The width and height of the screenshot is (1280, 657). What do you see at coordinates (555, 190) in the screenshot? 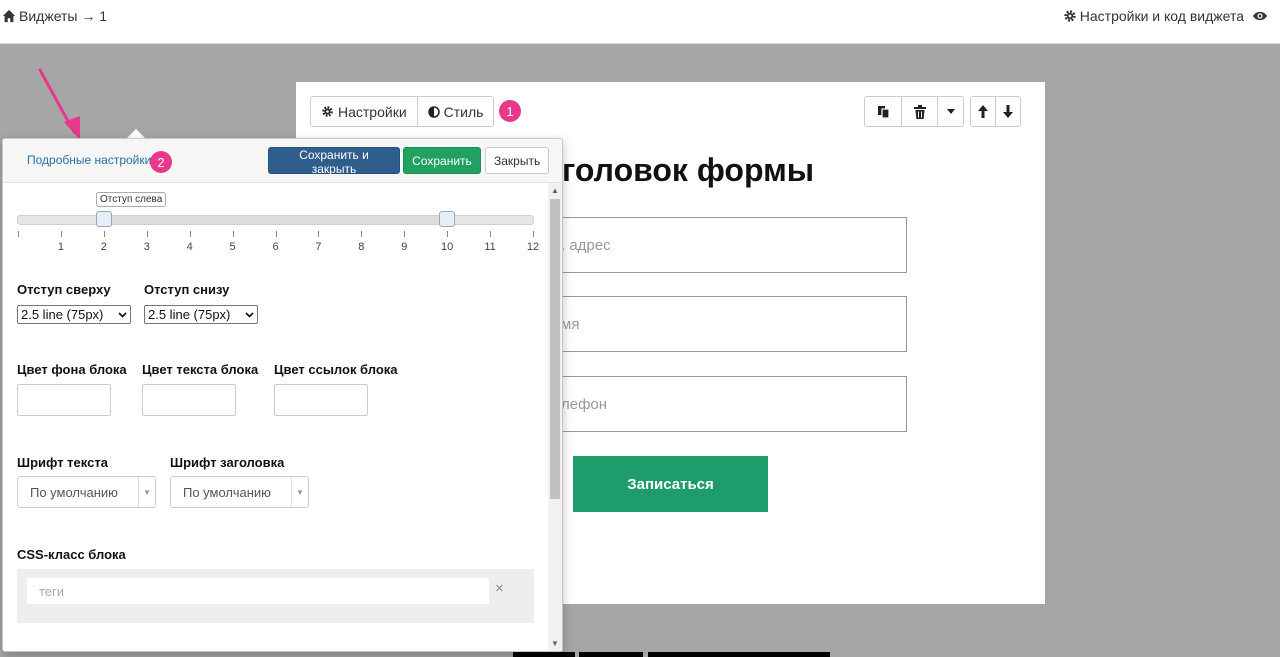
I see `scroll-up-icon: ▲` at bounding box center [555, 190].